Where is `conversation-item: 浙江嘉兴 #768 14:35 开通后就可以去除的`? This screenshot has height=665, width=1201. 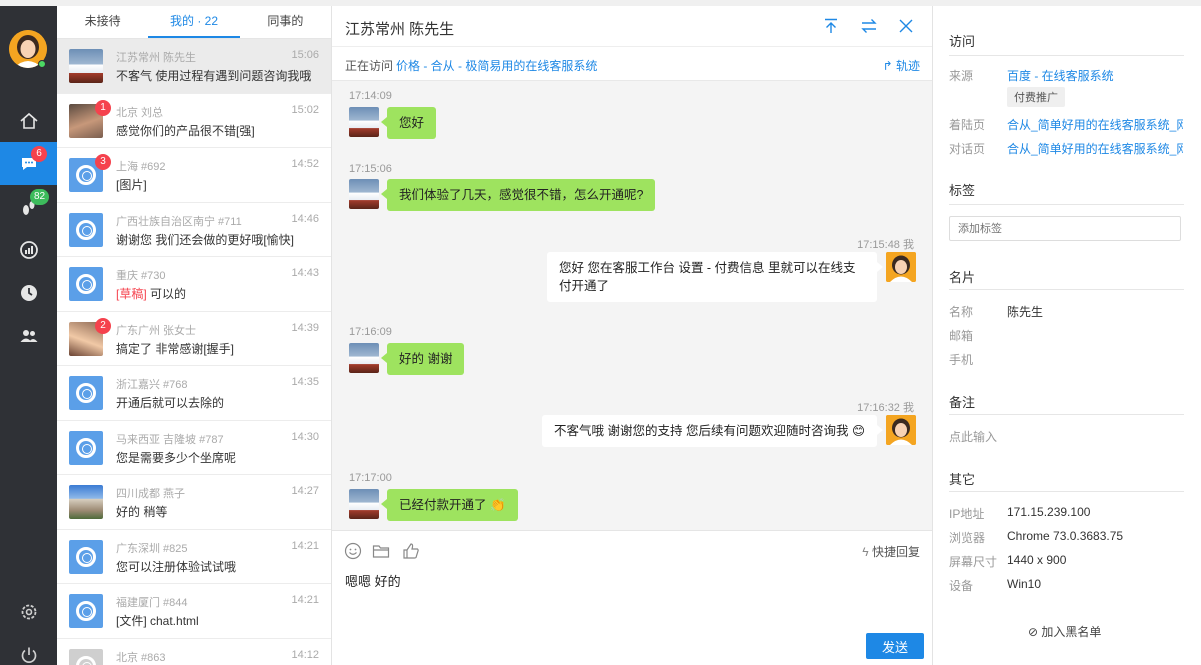 conversation-item: 浙江嘉兴 #768 14:35 开通后就可以去除的 is located at coordinates (194, 393).